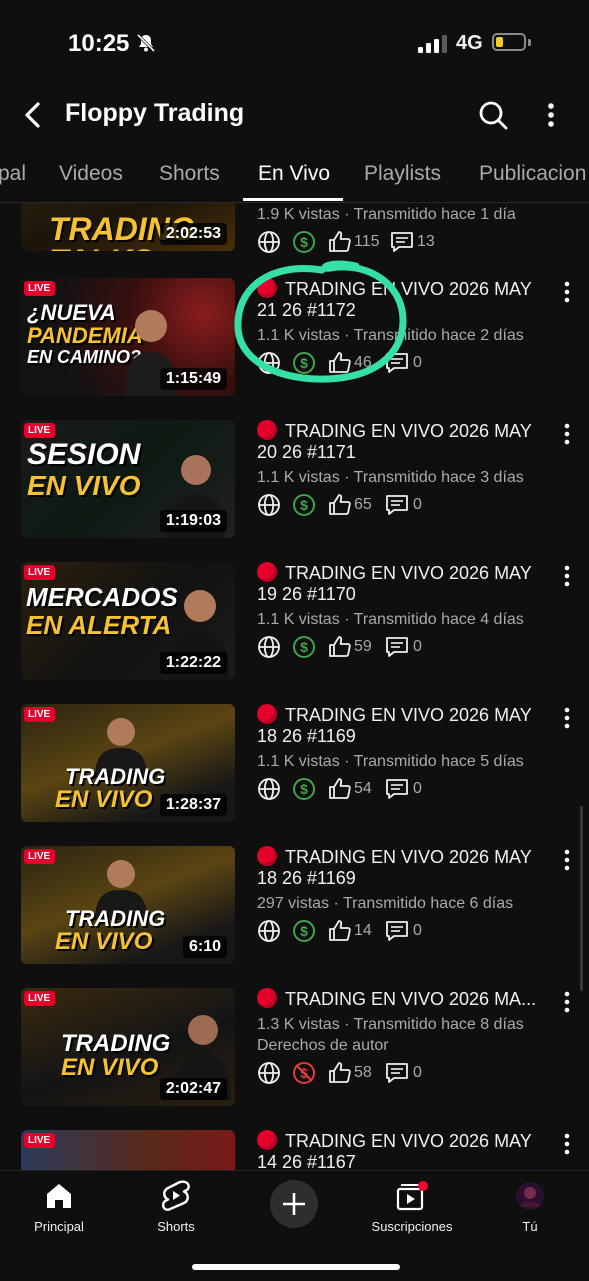 The width and height of the screenshot is (589, 1281). I want to click on video-title-text: TRADING EN VIVO 2026 MAY 20 26 #1171, so click(394, 441).